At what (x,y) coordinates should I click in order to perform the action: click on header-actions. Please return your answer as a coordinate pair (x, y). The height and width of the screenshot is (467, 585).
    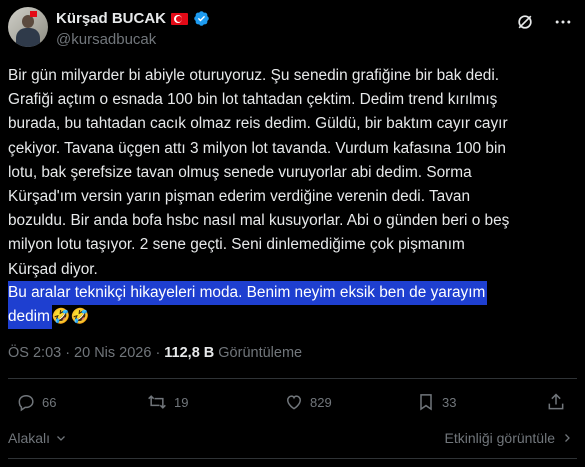
    Looking at the image, I should click on (544, 22).